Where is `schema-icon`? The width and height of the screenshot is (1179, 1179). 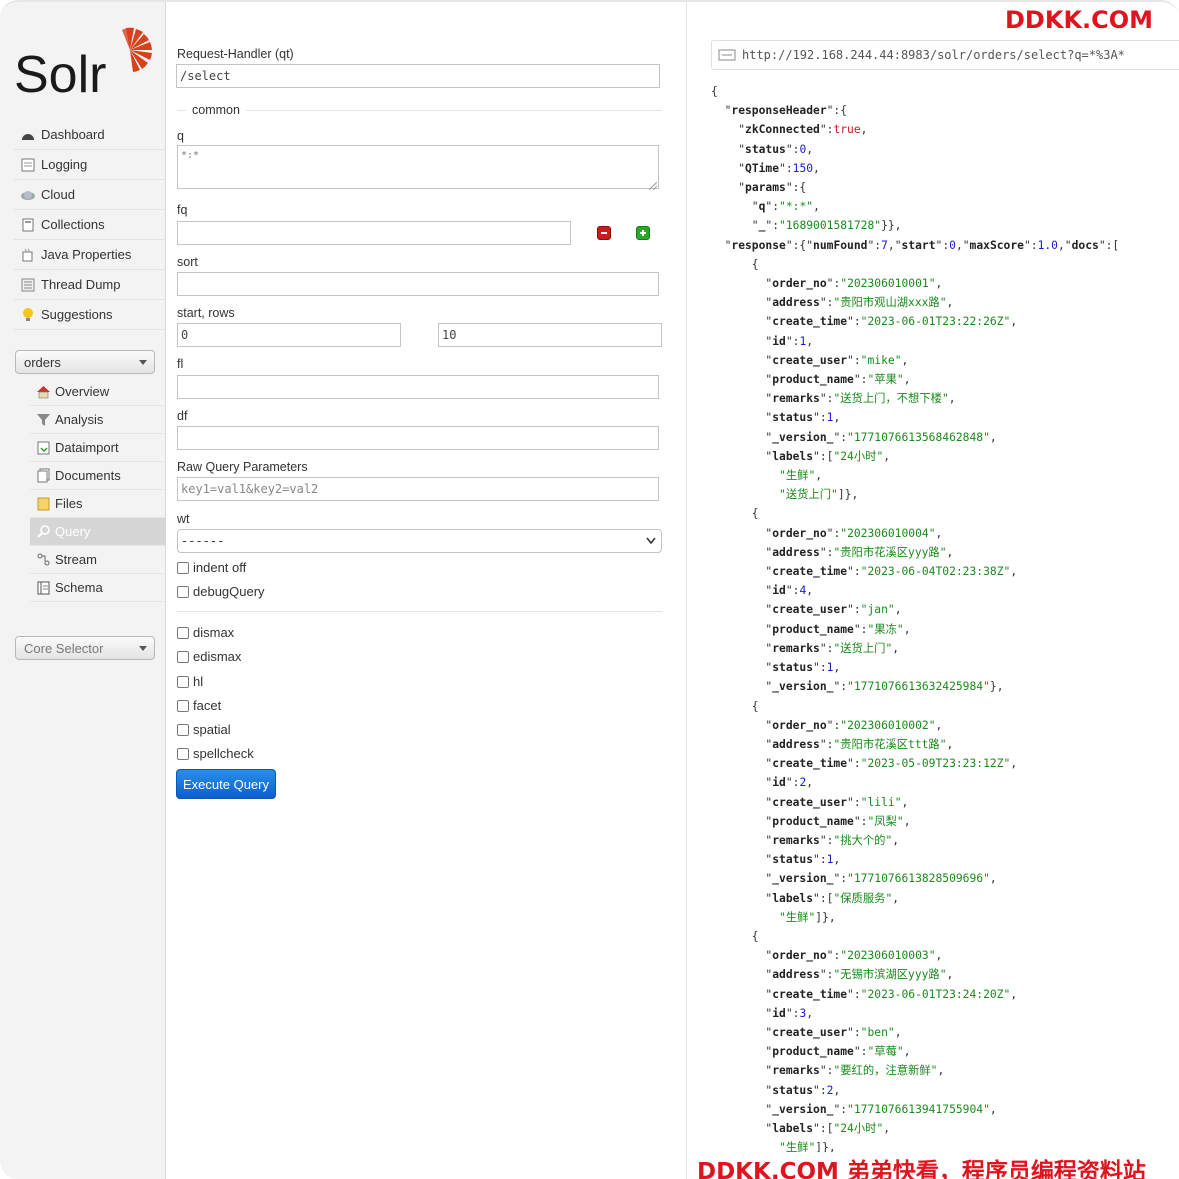 schema-icon is located at coordinates (43, 587).